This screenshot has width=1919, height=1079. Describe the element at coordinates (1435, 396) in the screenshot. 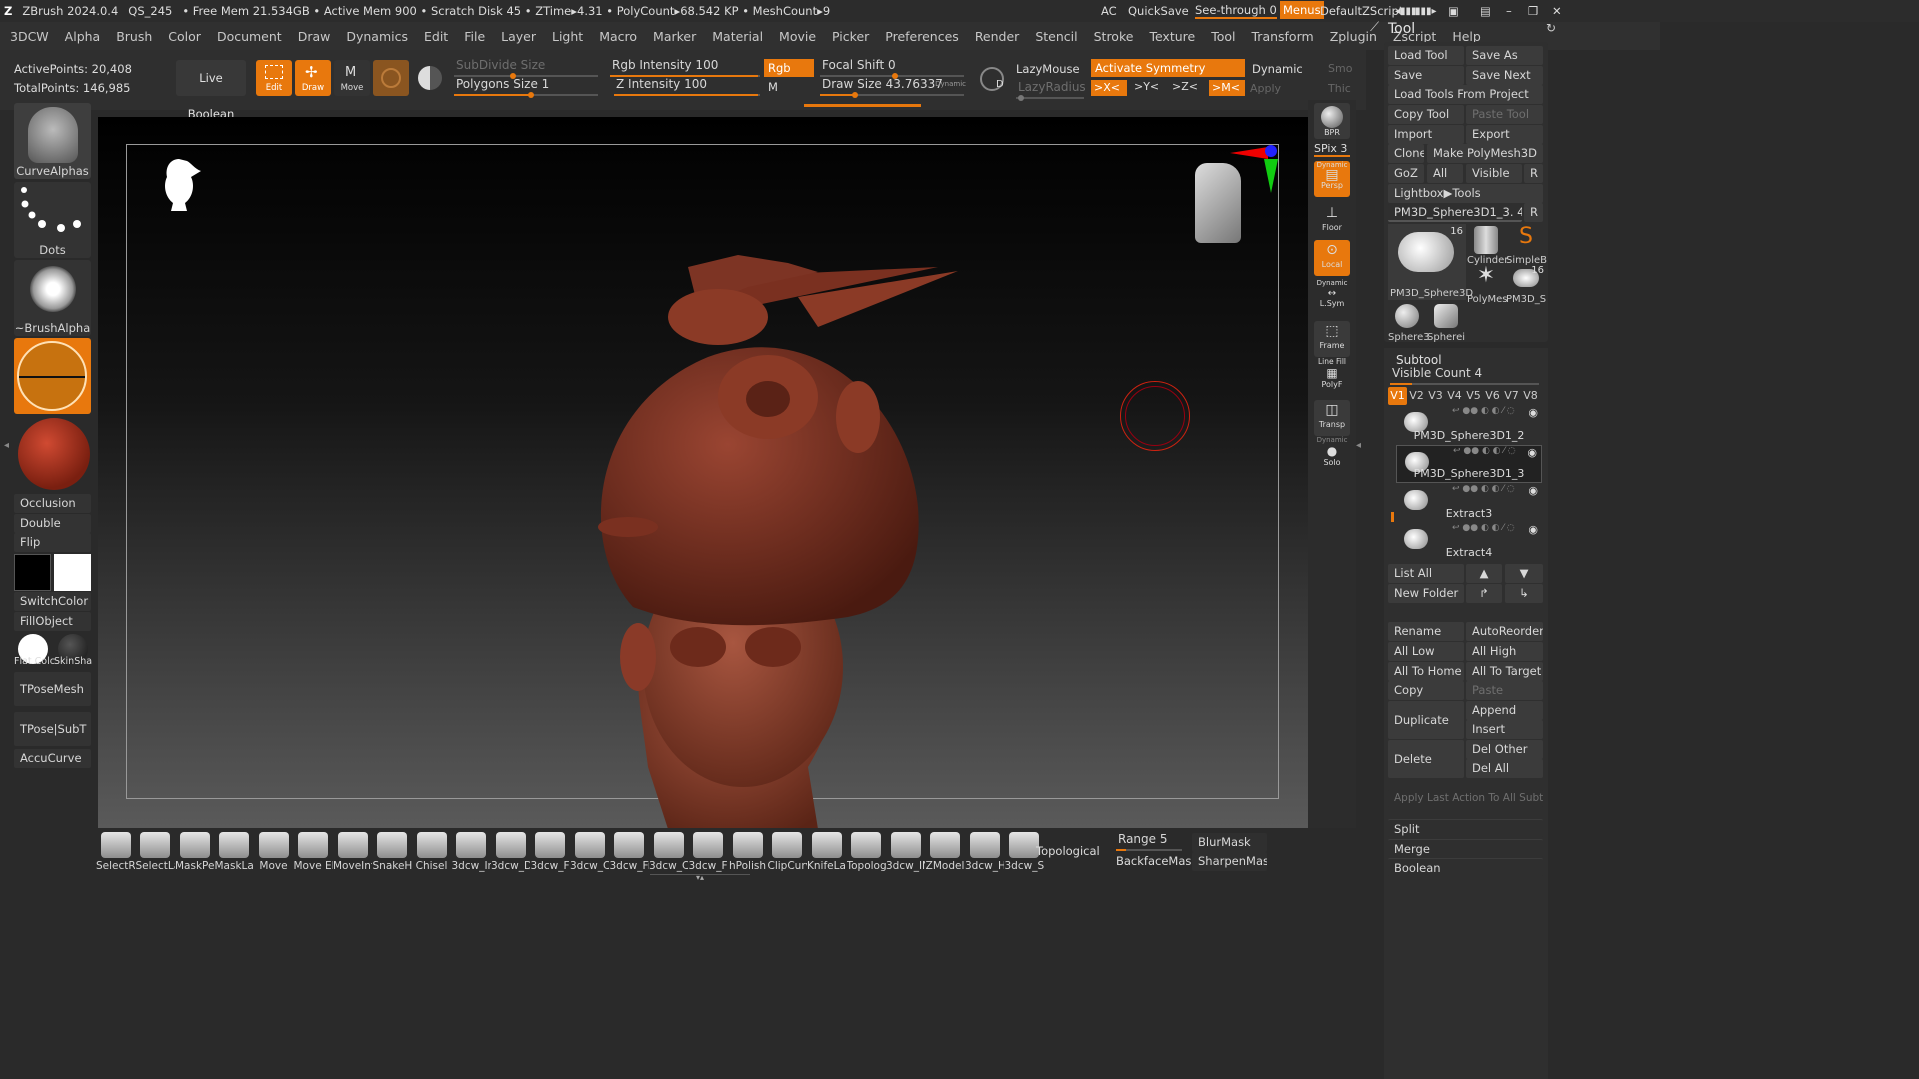

I see `version-tab-v3: V3` at that location.